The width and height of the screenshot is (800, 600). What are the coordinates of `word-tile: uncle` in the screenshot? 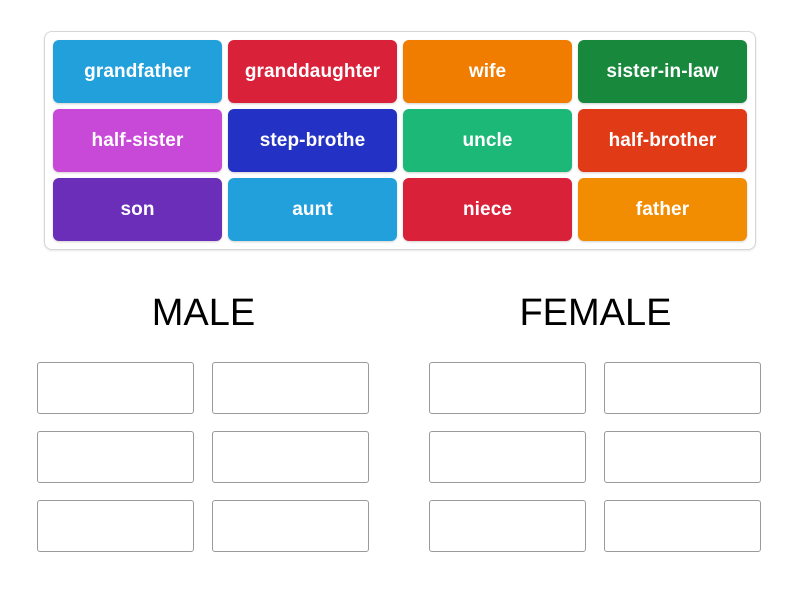 It's located at (487, 140).